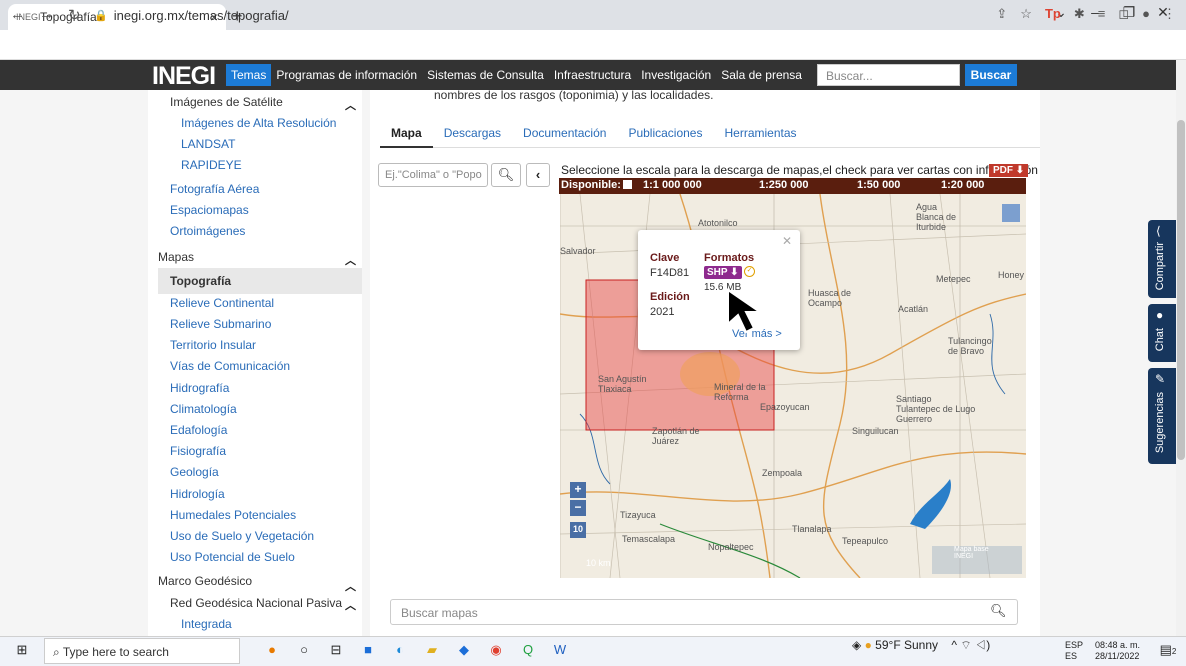 This screenshot has height=666, width=1186. What do you see at coordinates (970, 346) in the screenshot?
I see `map-label-tulancingo: Tulancingo de Bravo` at bounding box center [970, 346].